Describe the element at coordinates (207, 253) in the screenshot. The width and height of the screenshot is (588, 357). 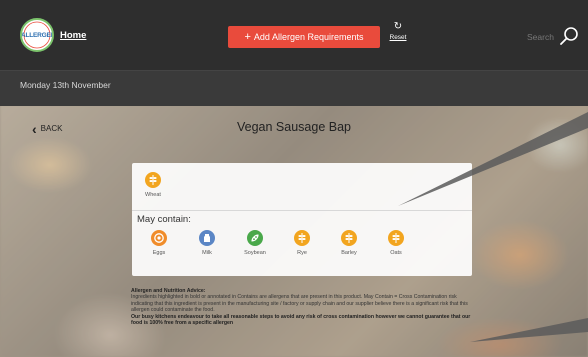
I see `allergen-label: Milk` at that location.